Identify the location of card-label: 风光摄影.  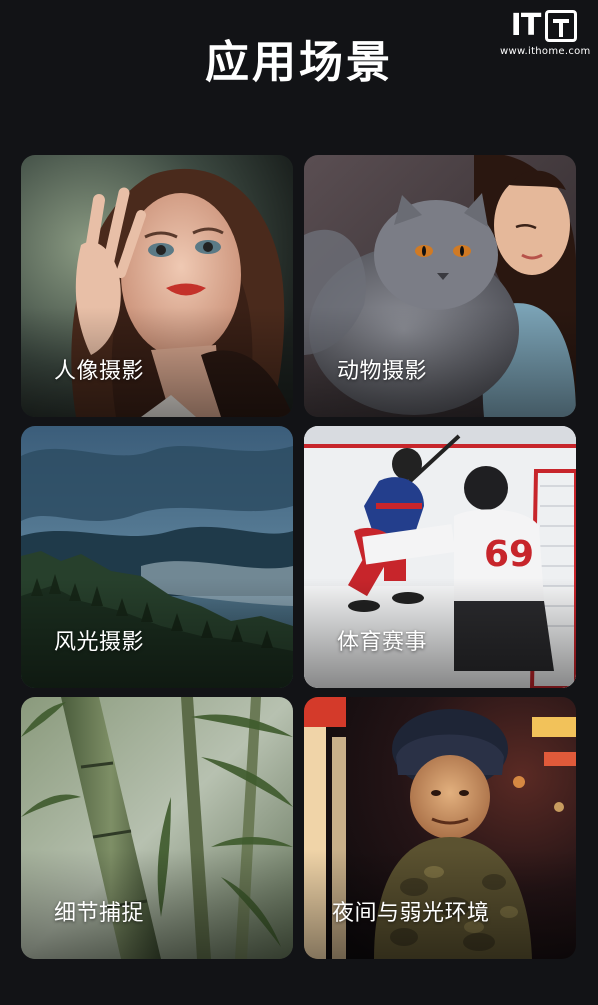
(99, 642).